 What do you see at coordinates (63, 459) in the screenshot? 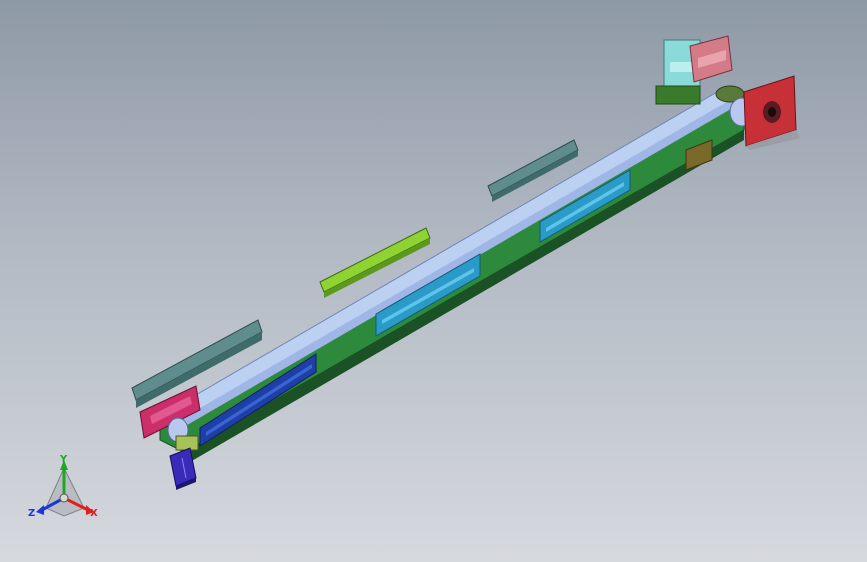
I see `triad-label-y: Y` at bounding box center [63, 459].